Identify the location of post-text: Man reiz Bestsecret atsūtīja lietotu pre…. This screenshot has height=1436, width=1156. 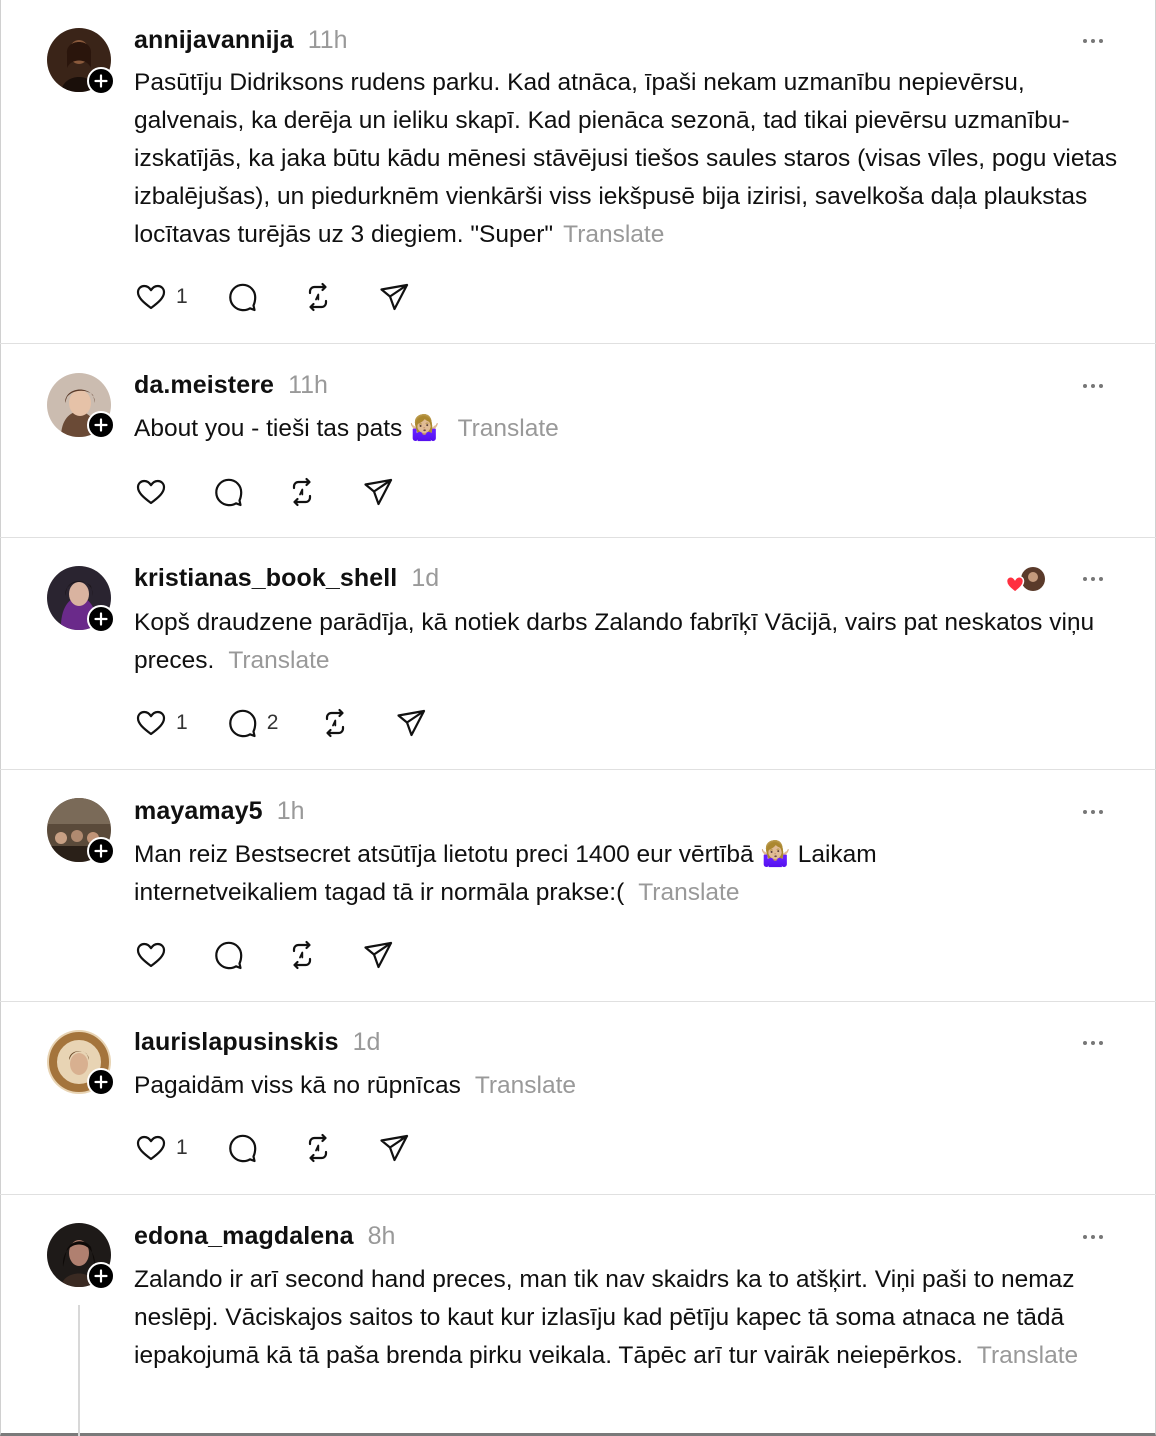
(544, 874).